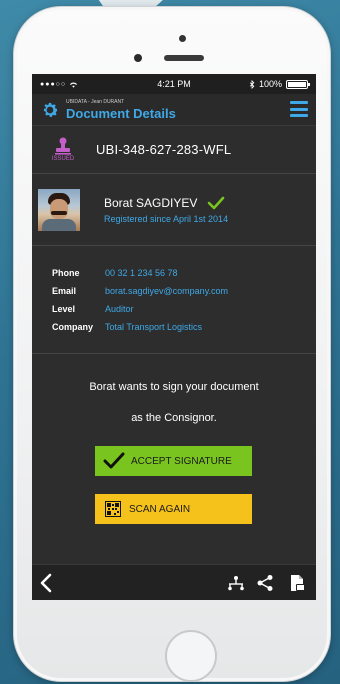 The height and width of the screenshot is (684, 340). Describe the element at coordinates (164, 149) in the screenshot. I see `document-id: UBI-348-627-283-WFL` at that location.